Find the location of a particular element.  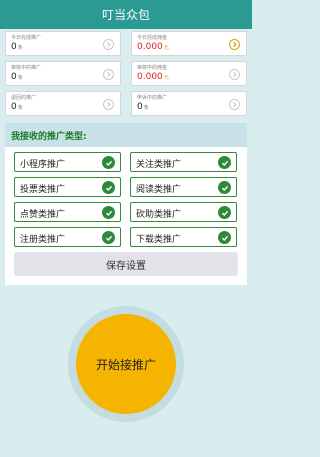

stat-reviewing-commission: 审核中的佣金 0.000元 is located at coordinates (189, 73).